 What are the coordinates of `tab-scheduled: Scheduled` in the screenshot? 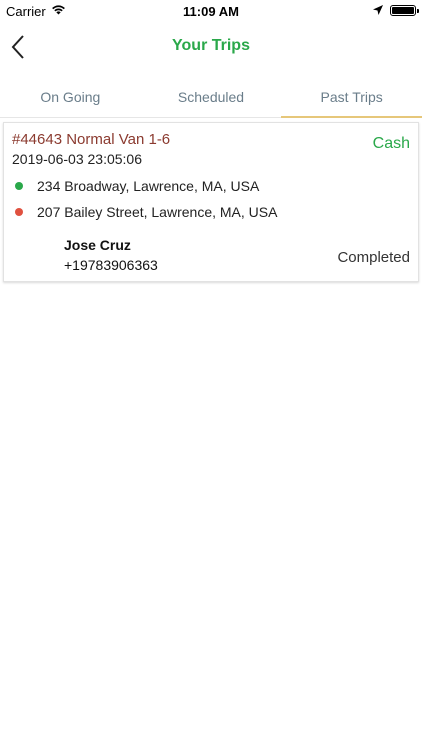 It's located at (211, 98).